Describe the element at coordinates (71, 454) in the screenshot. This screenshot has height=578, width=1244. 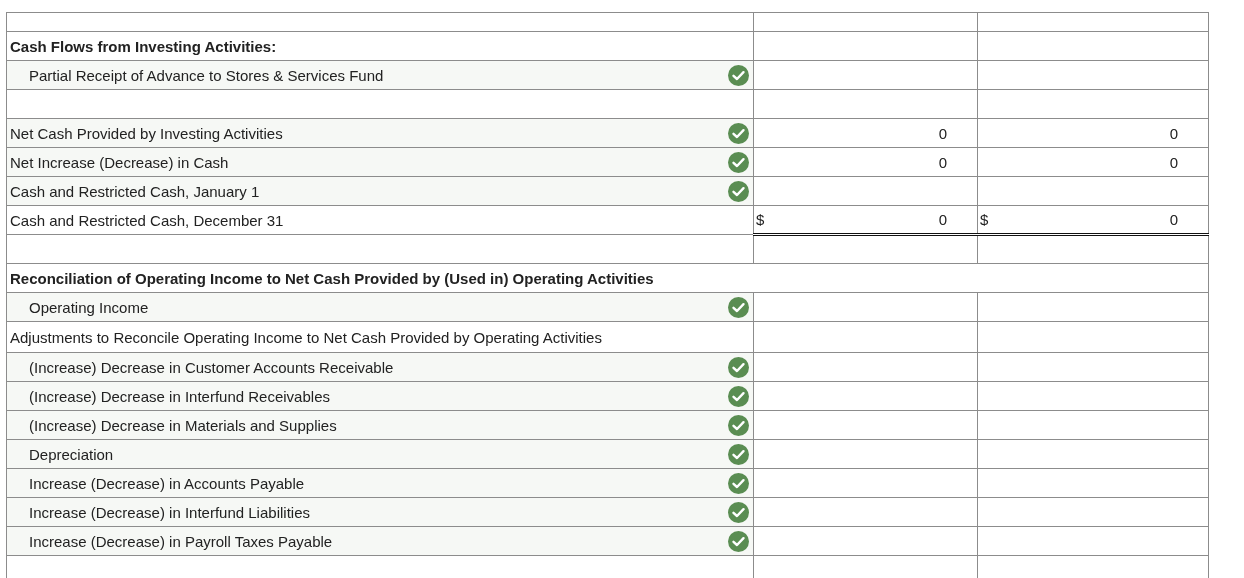
I see `line-label: Depreciation` at that location.